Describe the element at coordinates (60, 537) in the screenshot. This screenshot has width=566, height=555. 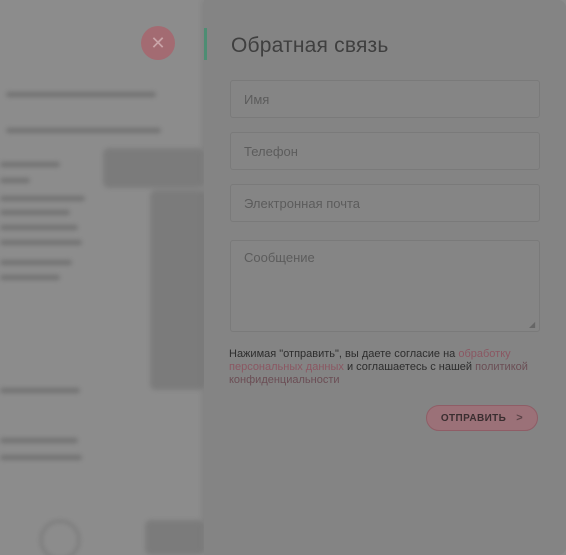
I see `bg-circle-icon` at that location.